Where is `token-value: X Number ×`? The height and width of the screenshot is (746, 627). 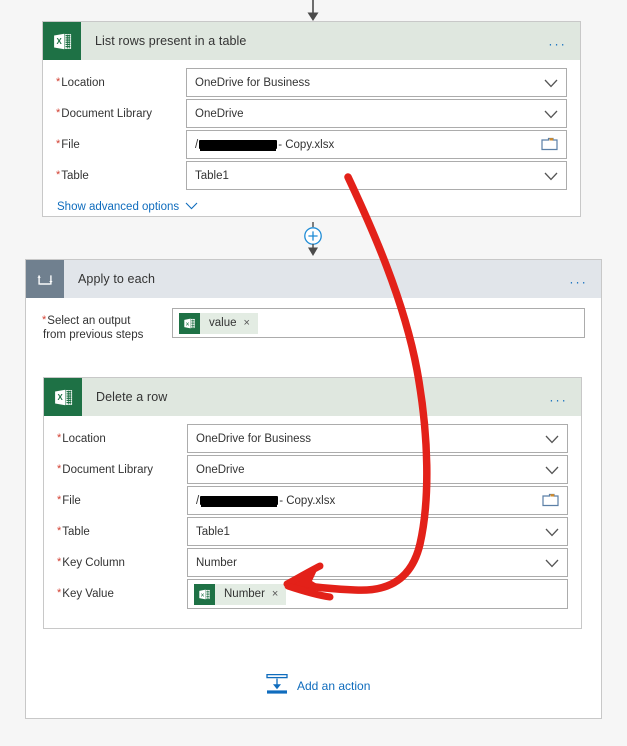
token-value: X Number × is located at coordinates (240, 594).